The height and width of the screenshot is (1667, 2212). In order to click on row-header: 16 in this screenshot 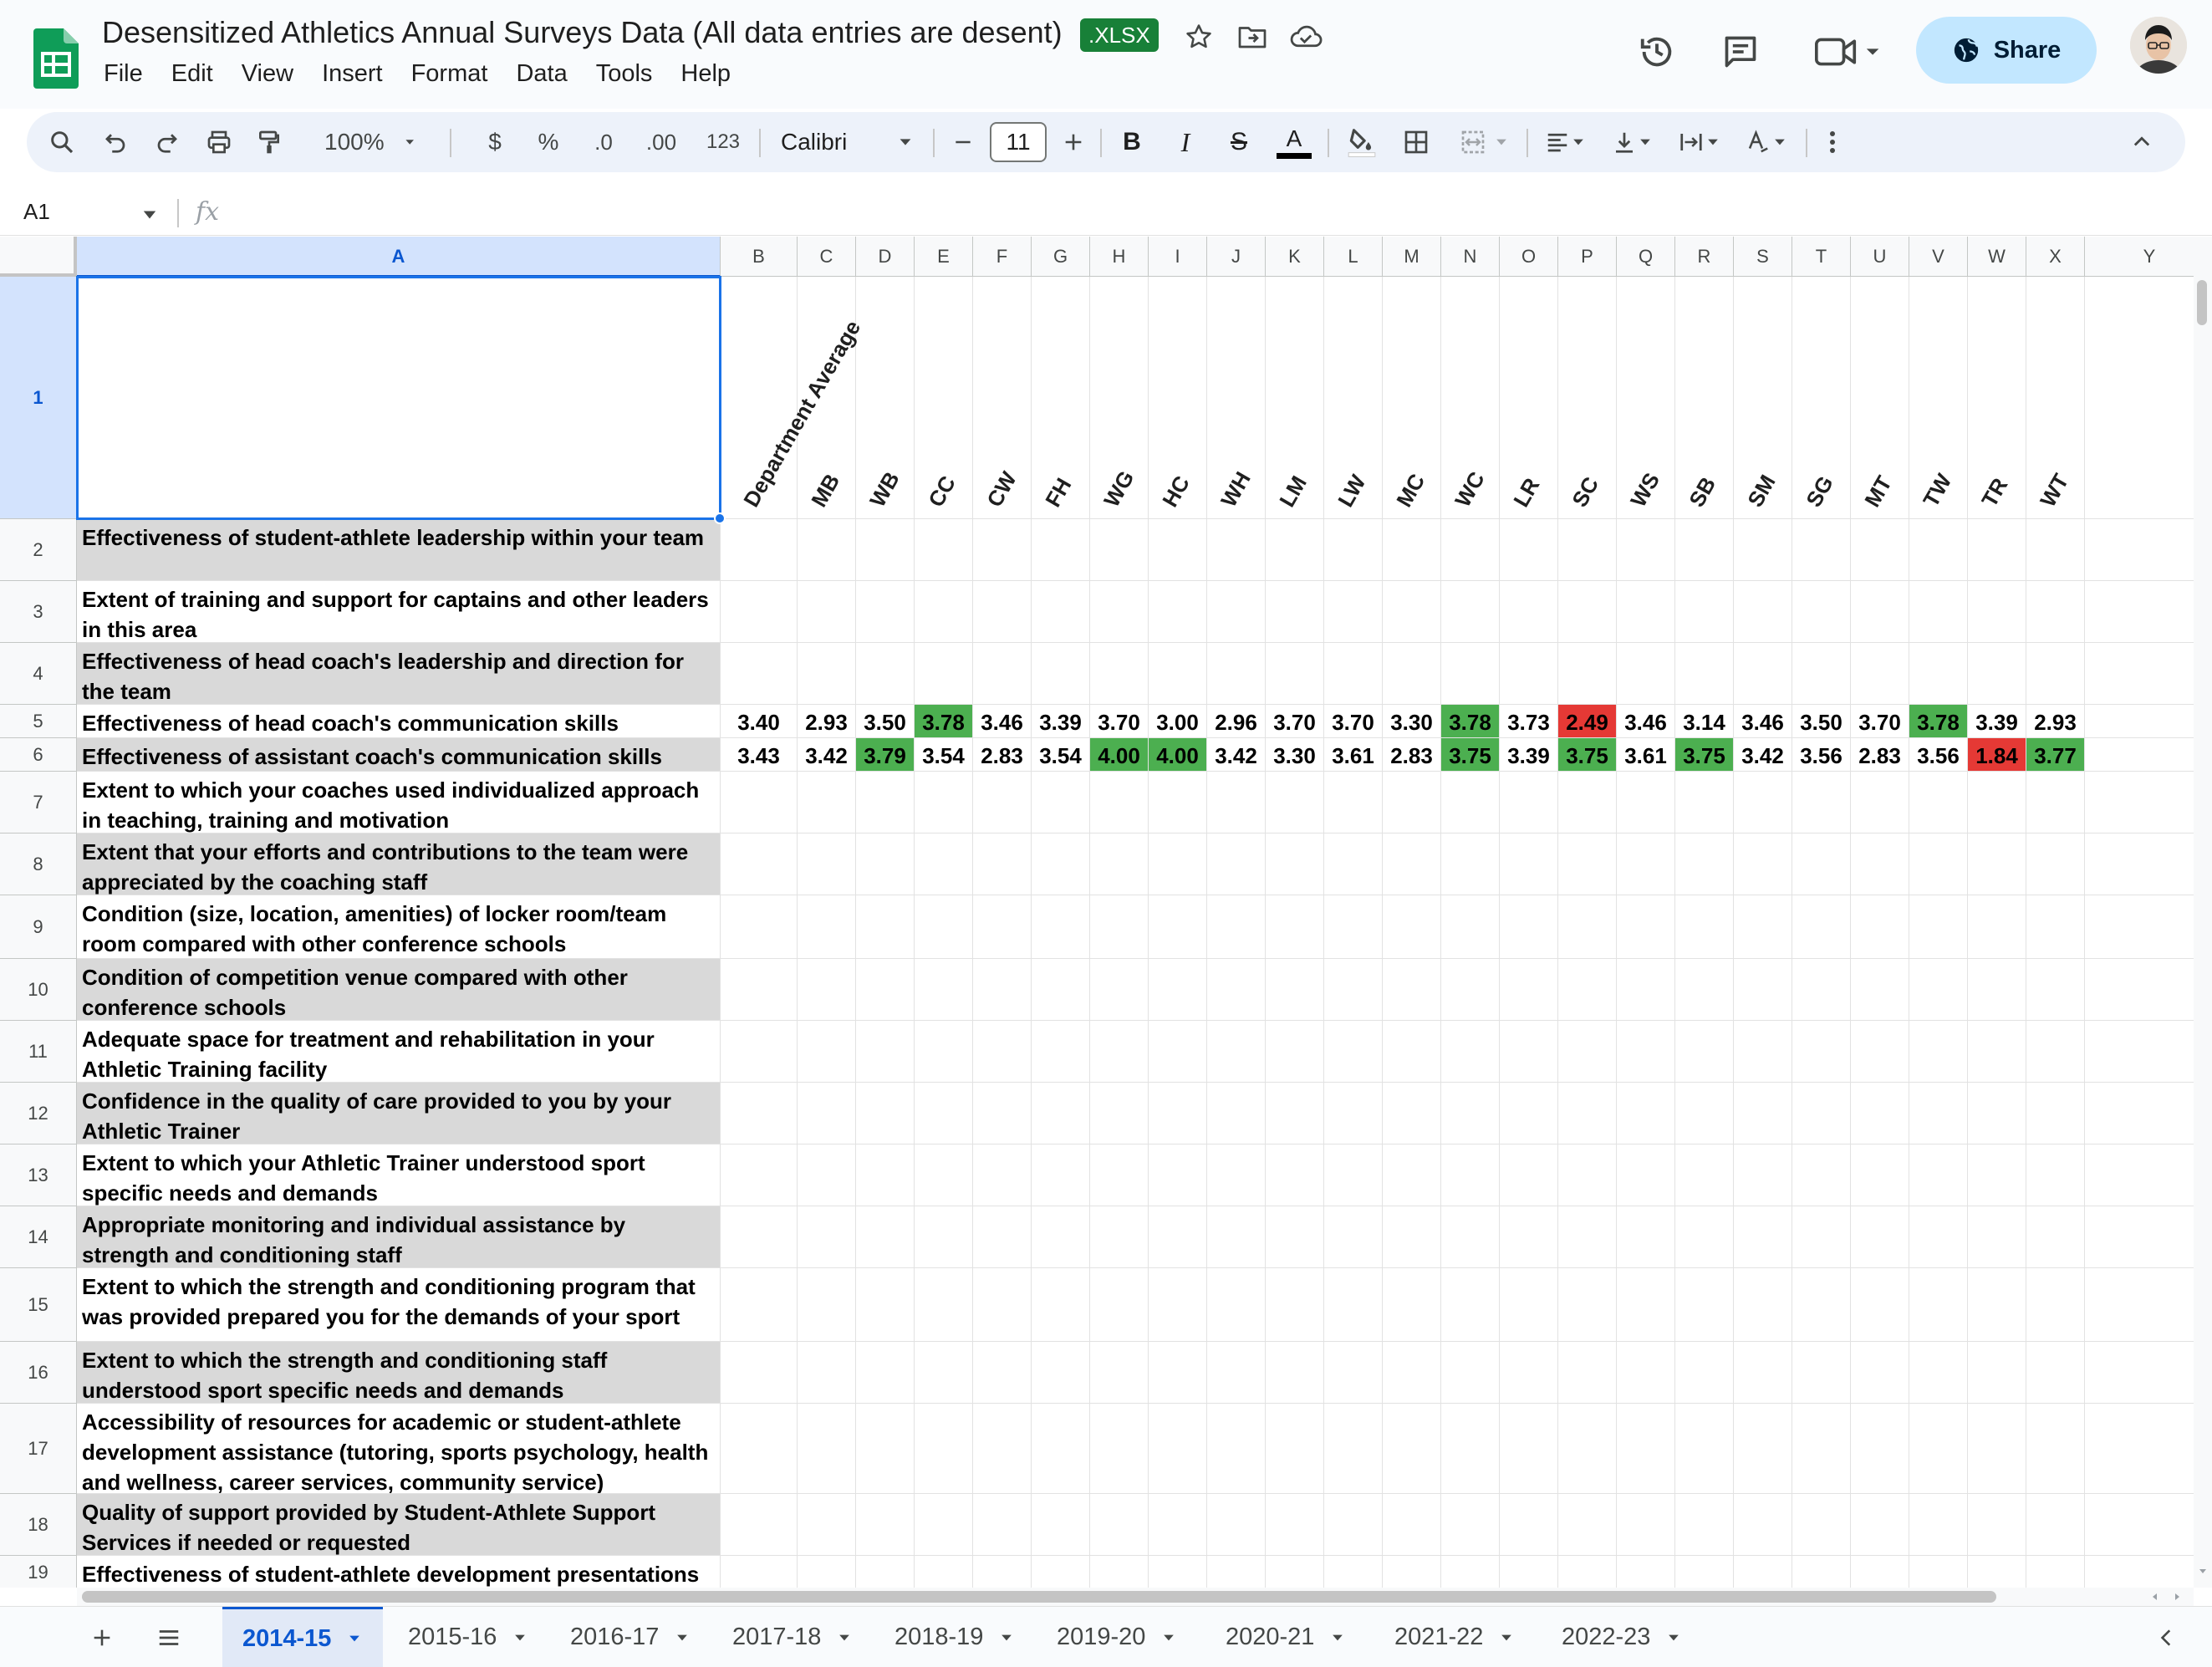, I will do `click(38, 1373)`.